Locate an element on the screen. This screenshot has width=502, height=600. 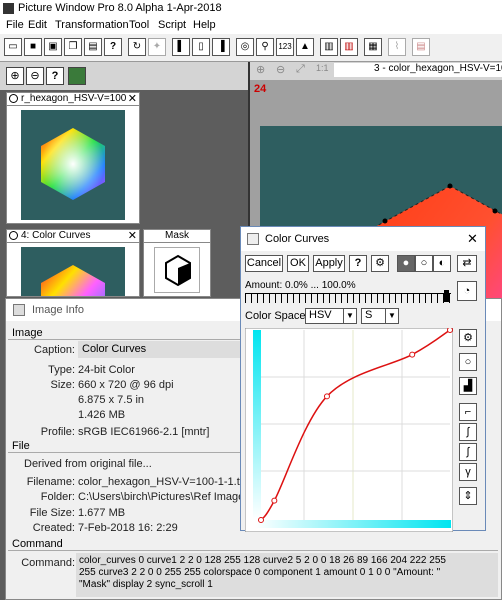
apply-button: Apply is located at coordinates (329, 263).